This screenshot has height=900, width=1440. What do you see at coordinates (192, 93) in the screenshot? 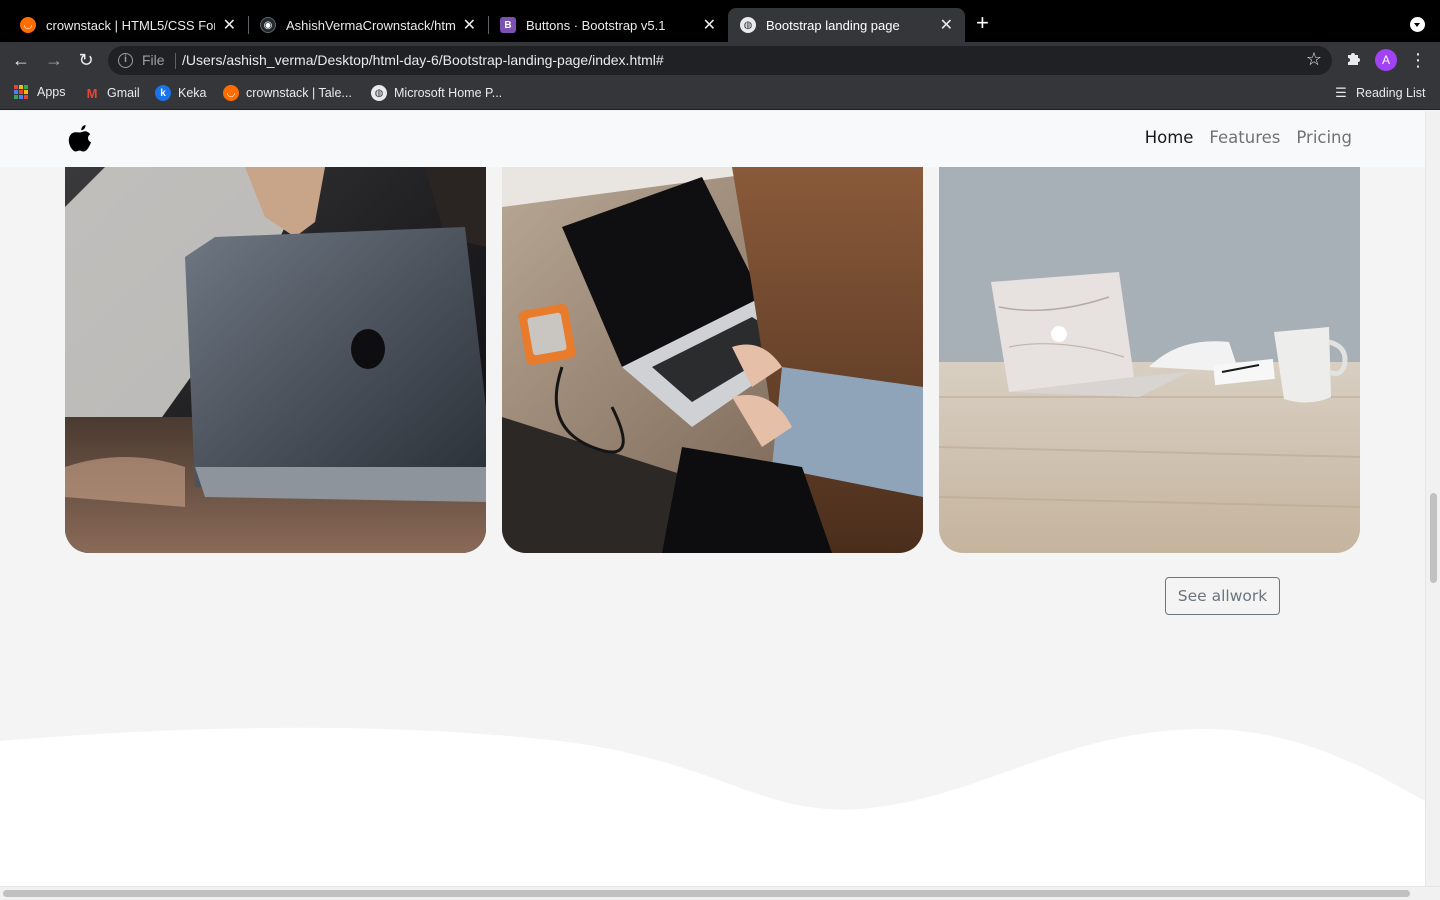
I see `bookmark-label: Keka` at bounding box center [192, 93].